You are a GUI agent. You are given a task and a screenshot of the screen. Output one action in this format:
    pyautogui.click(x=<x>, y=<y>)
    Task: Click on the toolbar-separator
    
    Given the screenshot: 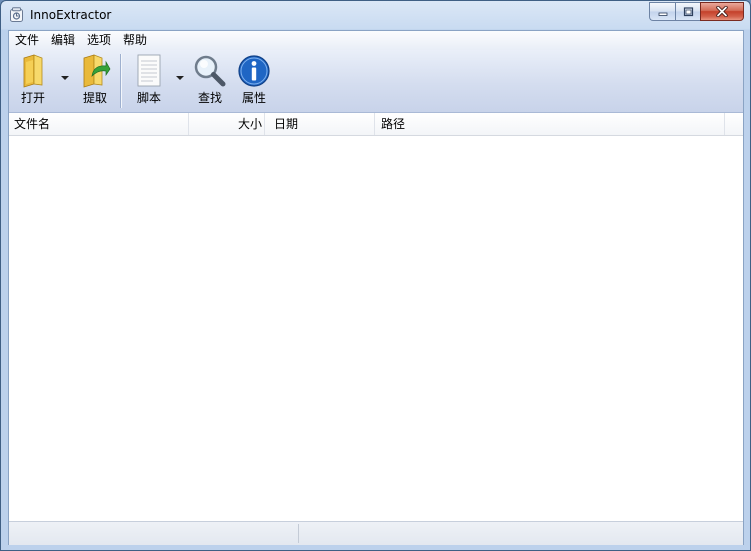 What is the action you would take?
    pyautogui.click(x=120, y=81)
    